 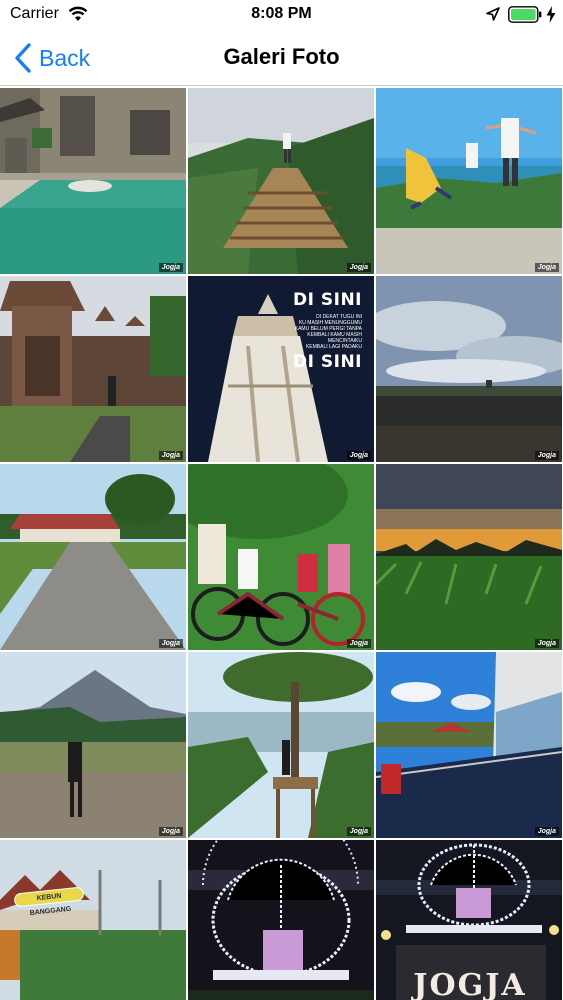 I want to click on page-title: Galeri Foto, so click(x=281, y=56).